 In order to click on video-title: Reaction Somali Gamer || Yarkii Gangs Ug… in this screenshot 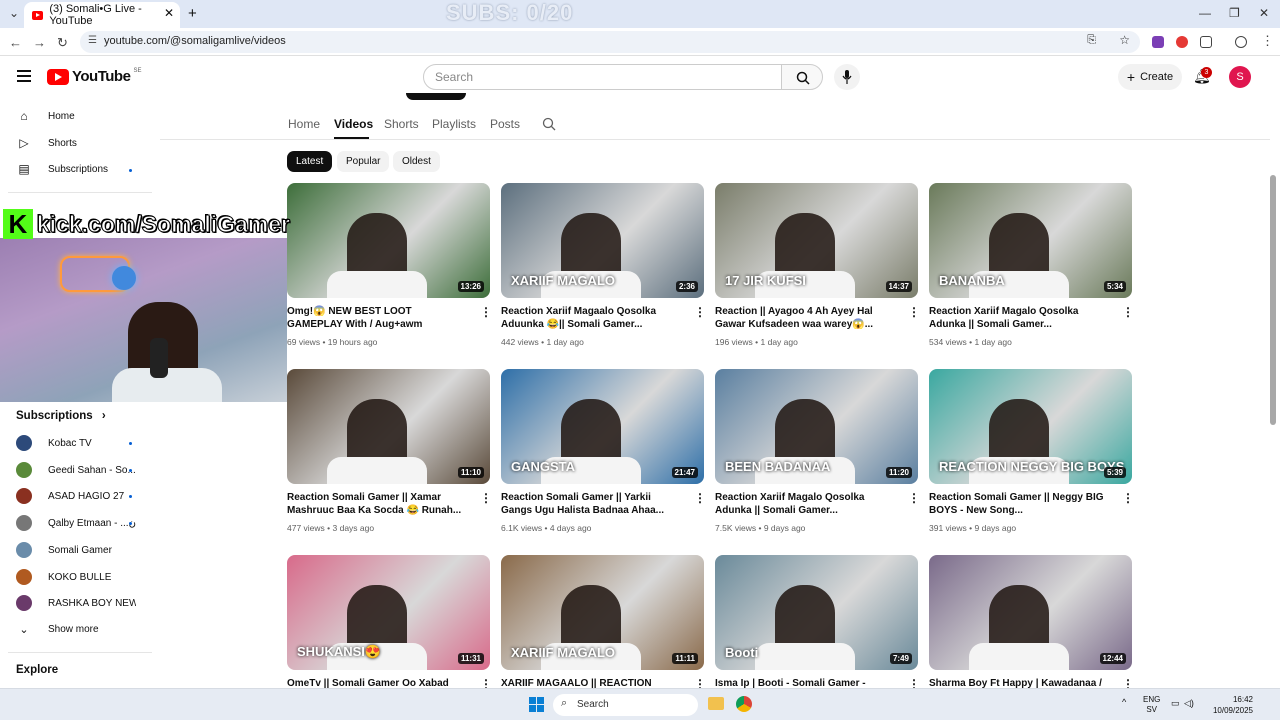, I will do `click(591, 504)`.